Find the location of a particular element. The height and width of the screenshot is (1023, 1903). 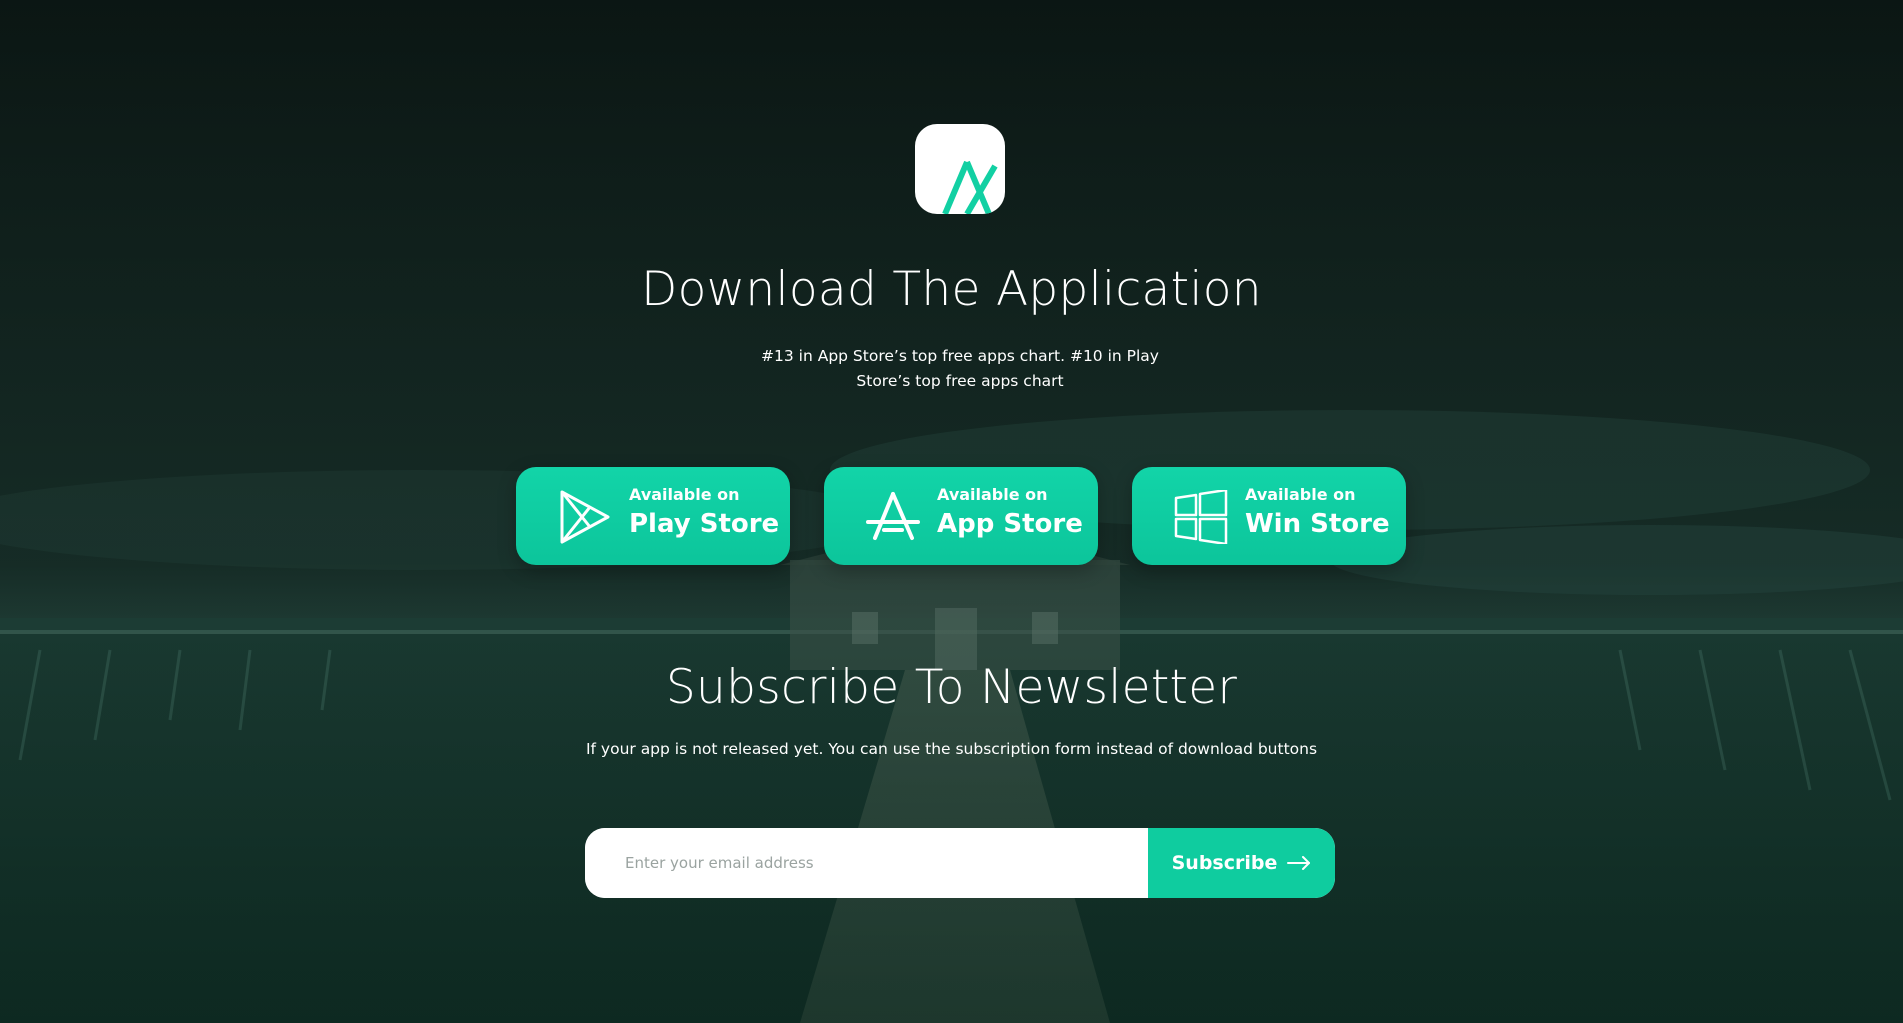

email-input is located at coordinates (866, 863).